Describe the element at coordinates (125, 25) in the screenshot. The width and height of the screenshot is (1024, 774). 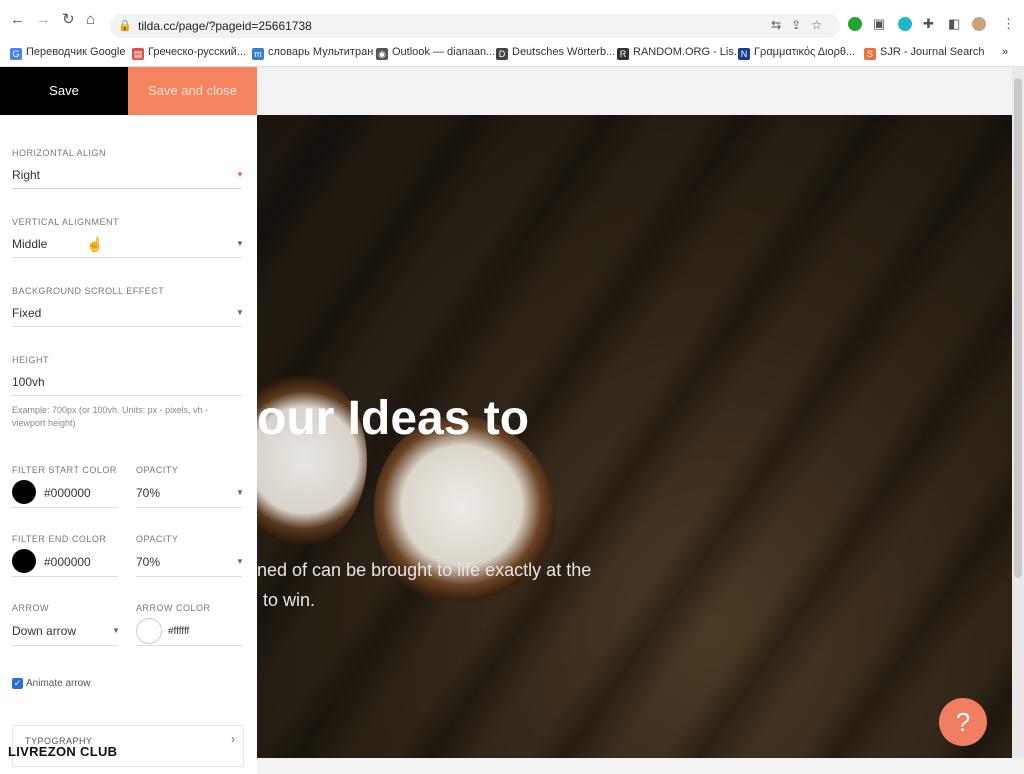
I see `lock-icon: 🔒` at that location.